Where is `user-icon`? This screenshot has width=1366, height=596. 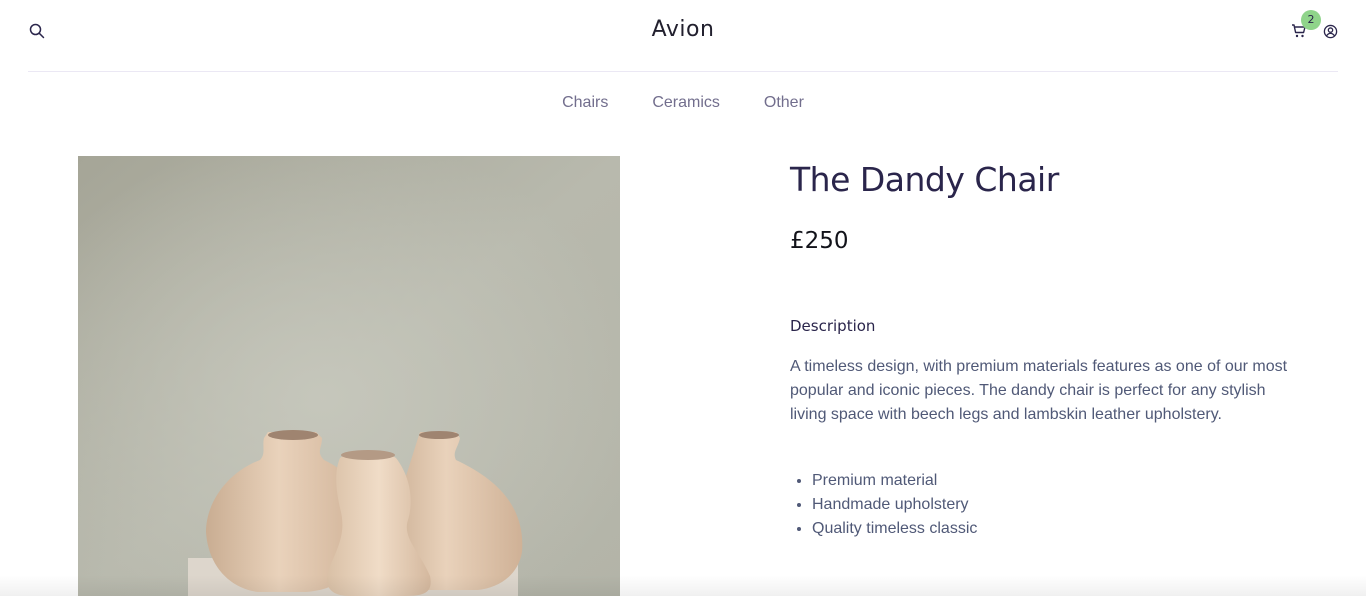 user-icon is located at coordinates (1330, 31).